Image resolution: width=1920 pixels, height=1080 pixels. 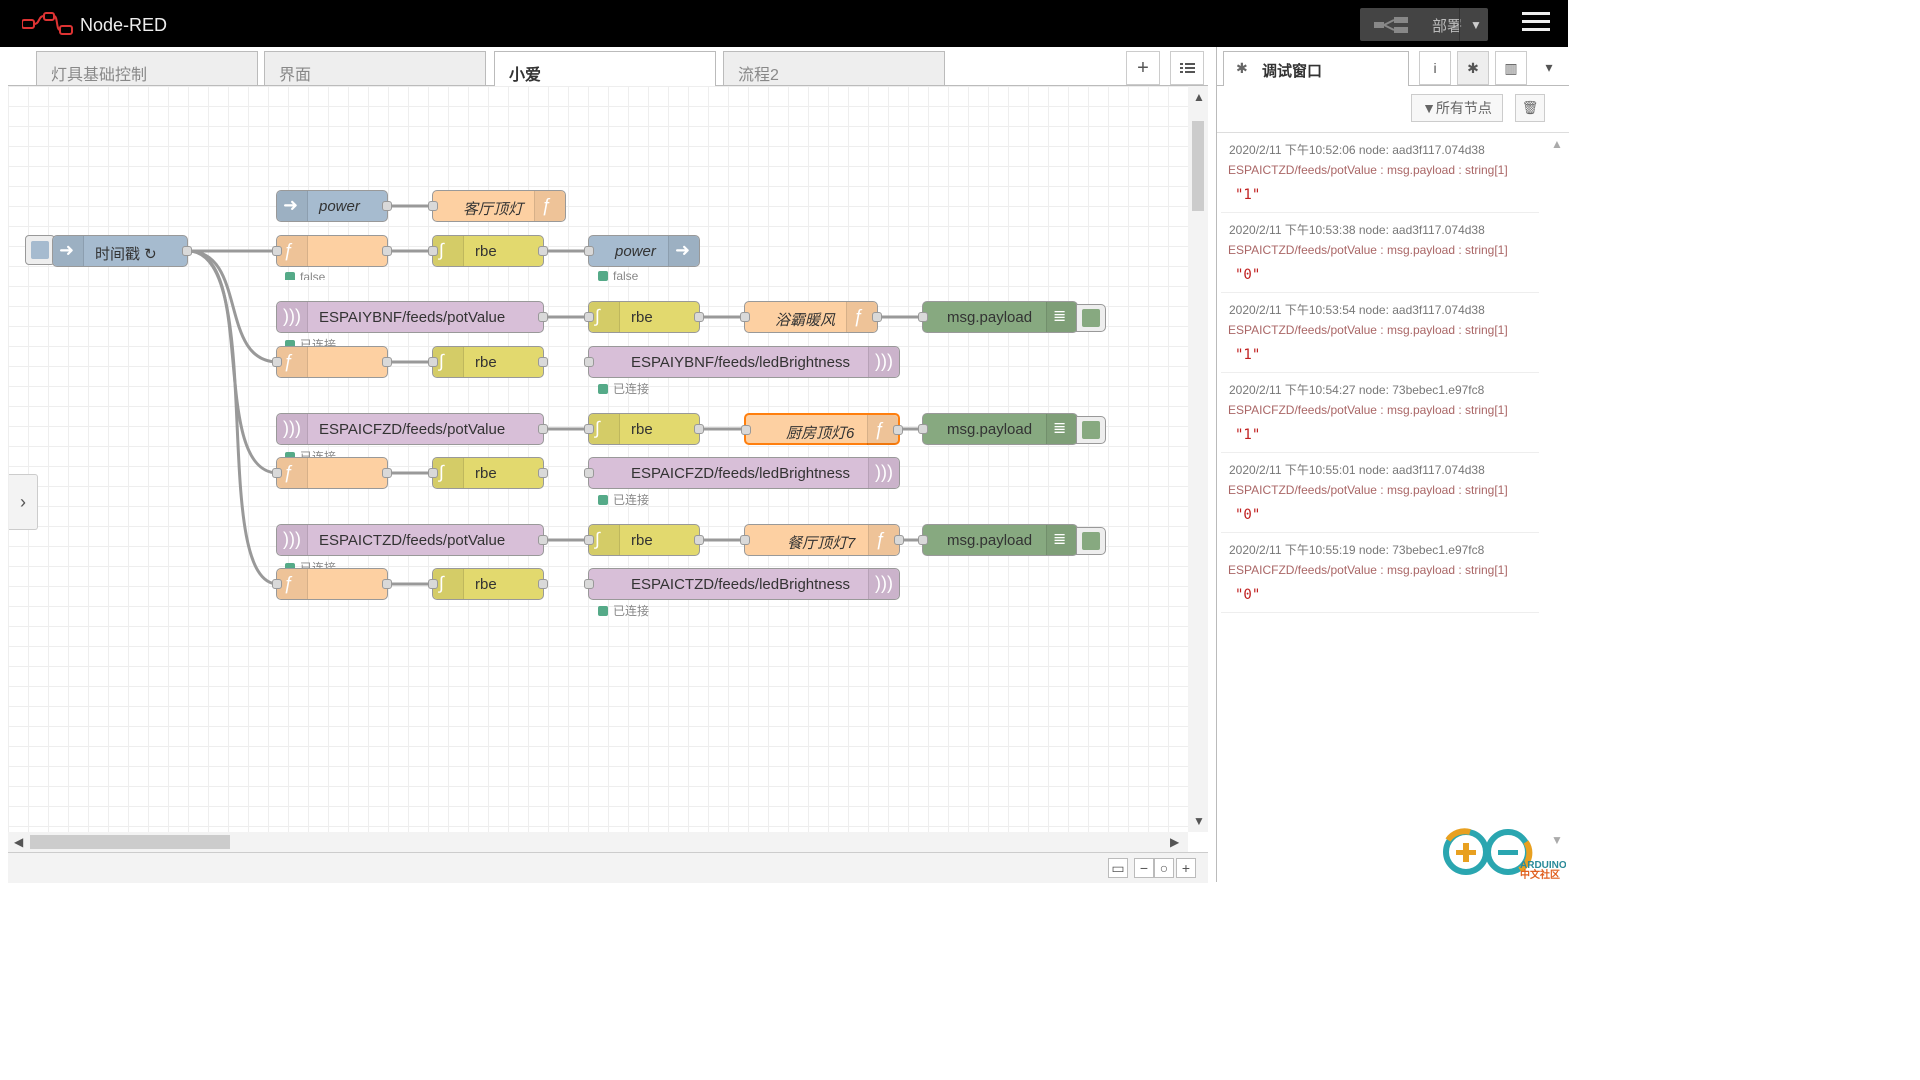 What do you see at coordinates (122, 251) in the screenshot?
I see `inject-node-timestamp: ➜ 时间戳 ↻` at bounding box center [122, 251].